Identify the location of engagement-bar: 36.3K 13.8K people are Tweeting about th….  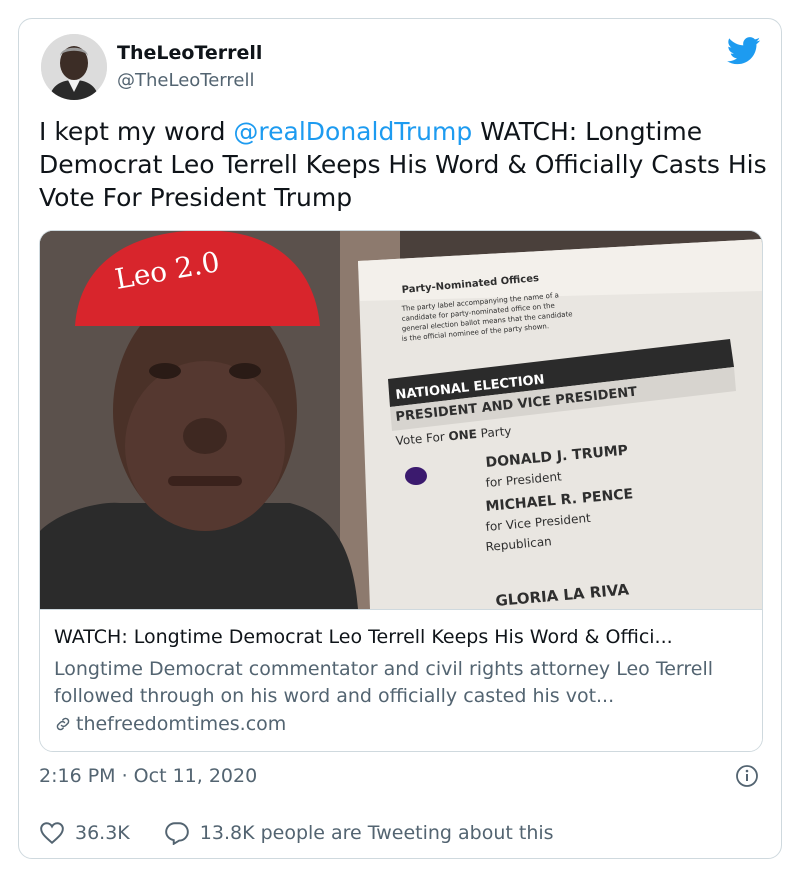
(313, 833).